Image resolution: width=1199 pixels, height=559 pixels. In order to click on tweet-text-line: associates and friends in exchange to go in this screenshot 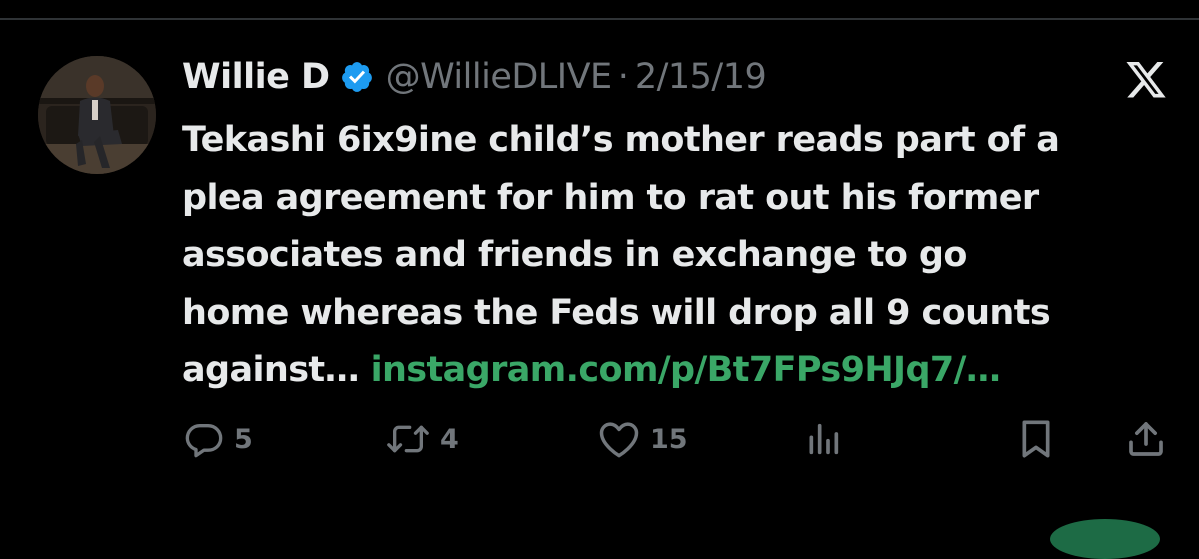, I will do `click(574, 255)`.